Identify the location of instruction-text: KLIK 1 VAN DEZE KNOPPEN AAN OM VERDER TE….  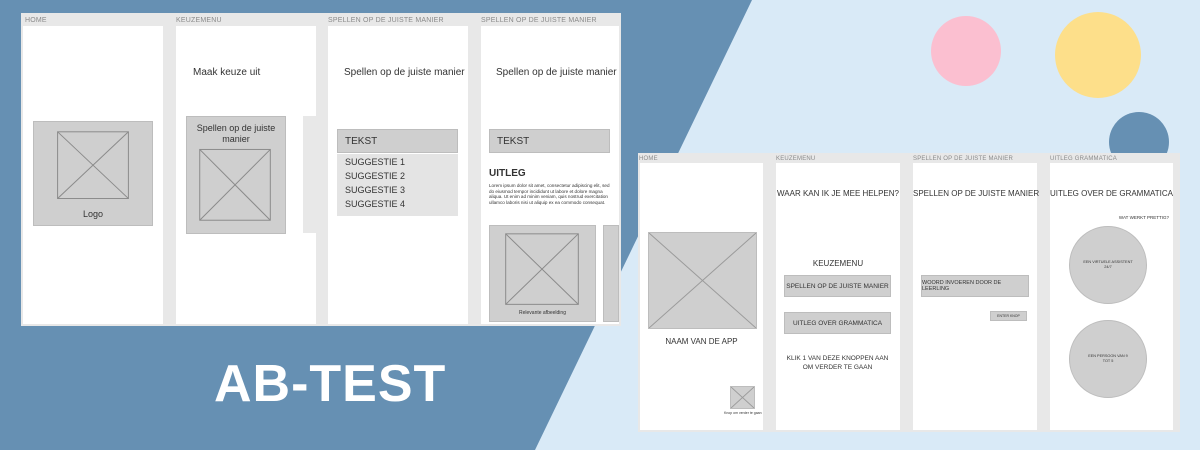
(837, 363).